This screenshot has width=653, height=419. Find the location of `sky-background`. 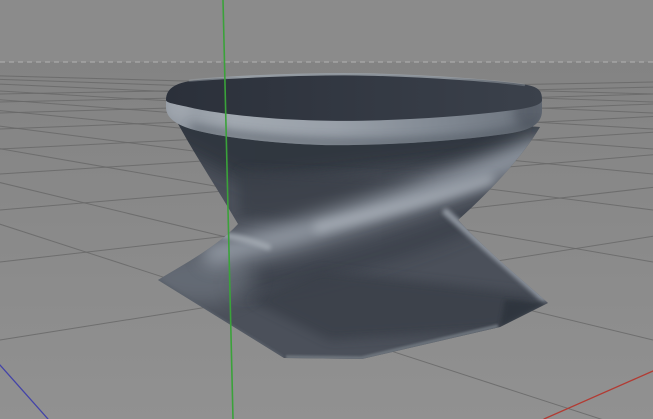

sky-background is located at coordinates (326, 31).